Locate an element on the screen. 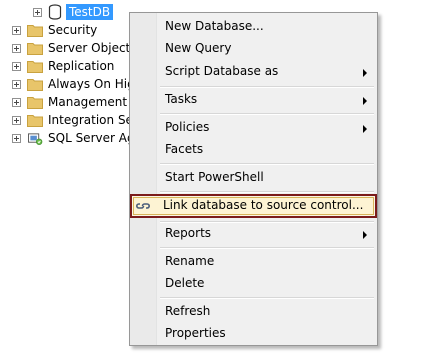 The height and width of the screenshot is (362, 445). menu-item-label: Delete is located at coordinates (185, 283).